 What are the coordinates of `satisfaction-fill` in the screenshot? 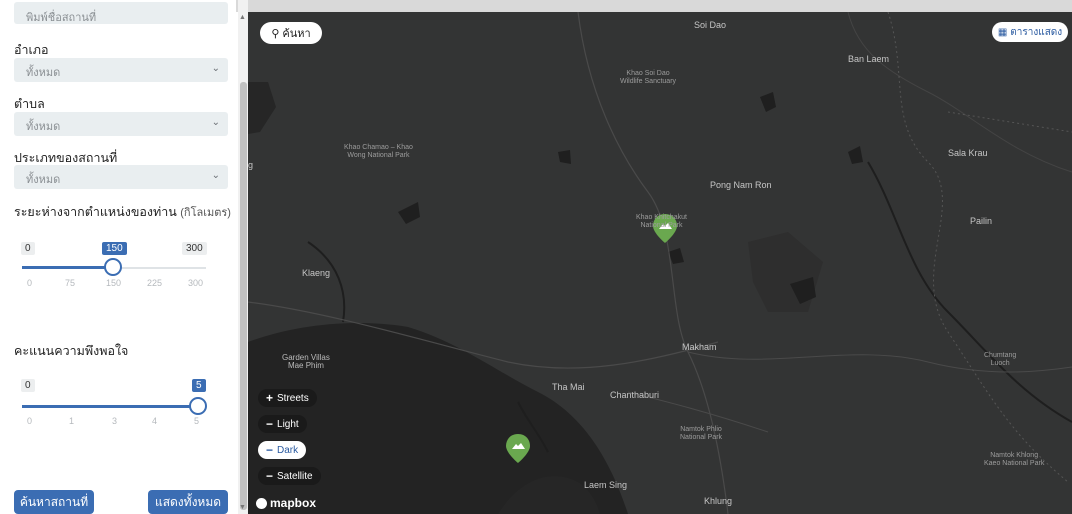 It's located at (110, 406).